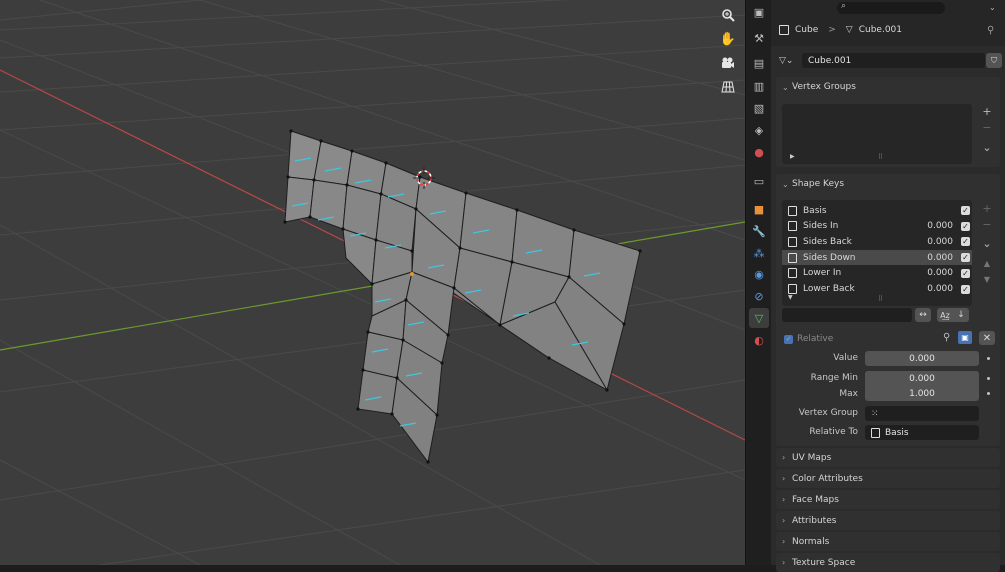  What do you see at coordinates (759, 231) in the screenshot?
I see `modifier-tab-icon: 🔧` at bounding box center [759, 231].